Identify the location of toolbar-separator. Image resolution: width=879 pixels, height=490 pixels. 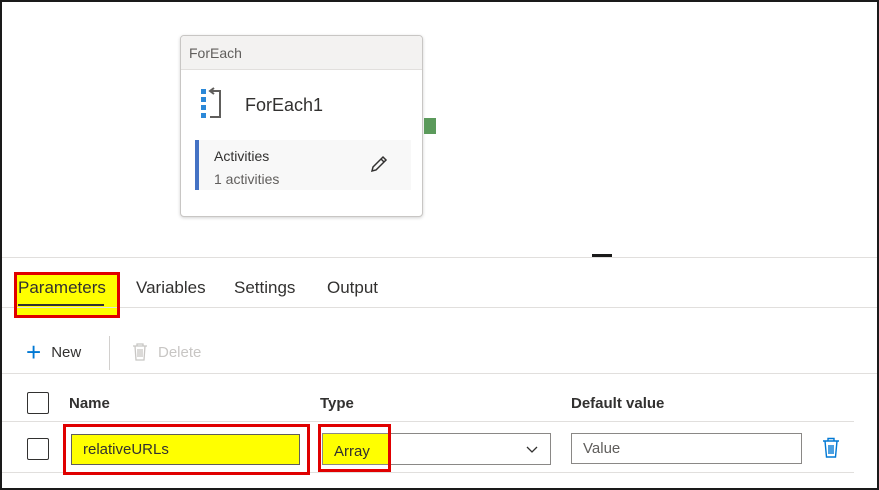
(109, 353).